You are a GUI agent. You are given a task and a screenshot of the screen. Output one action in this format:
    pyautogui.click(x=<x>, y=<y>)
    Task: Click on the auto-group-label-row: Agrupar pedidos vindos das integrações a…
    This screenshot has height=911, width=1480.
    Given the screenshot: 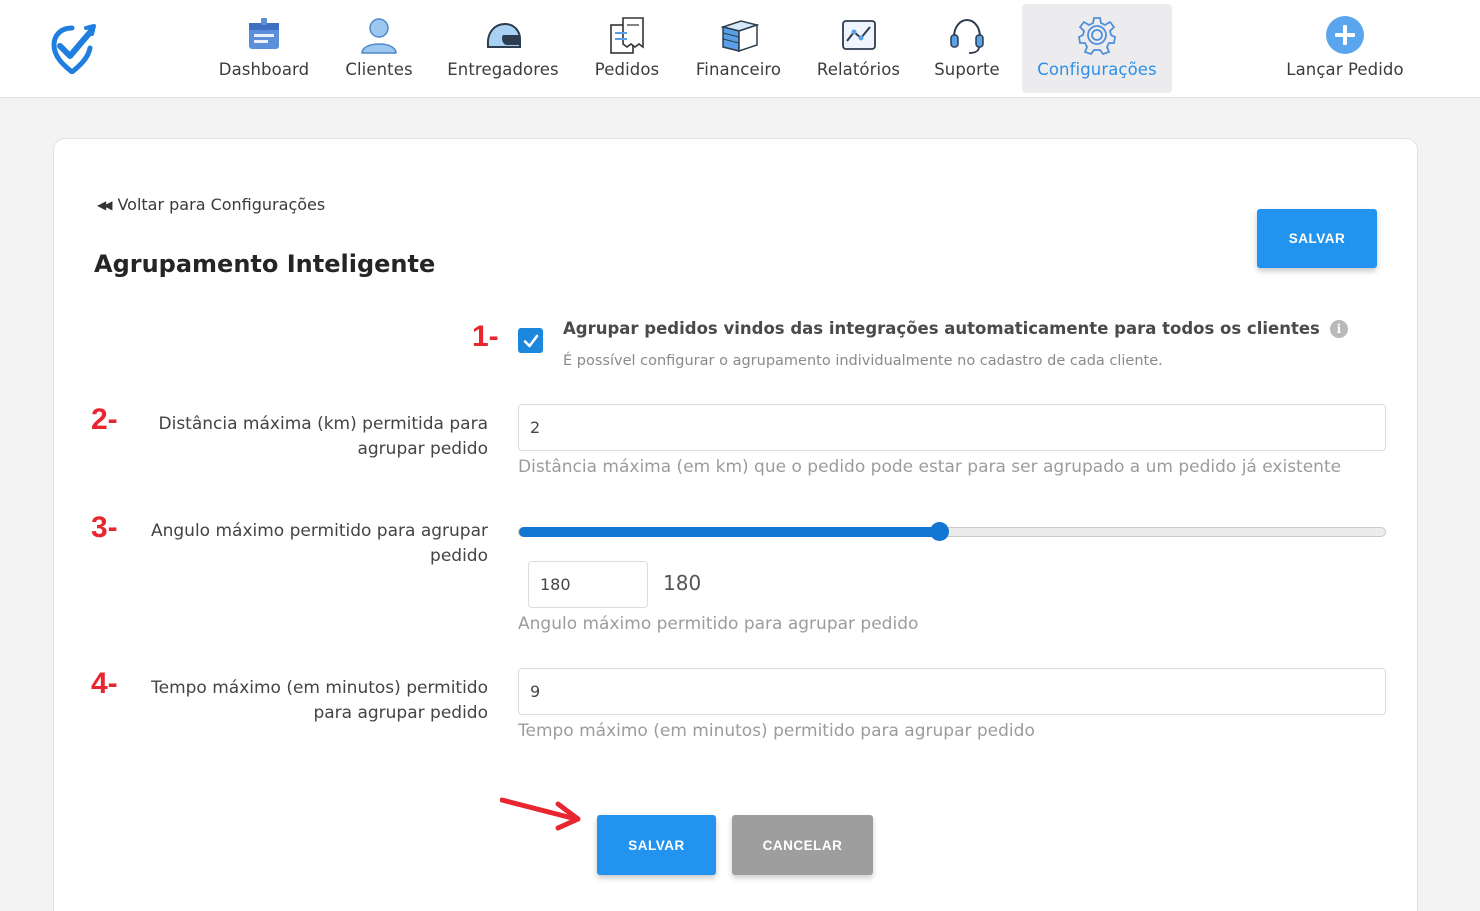 What is the action you would take?
    pyautogui.click(x=955, y=328)
    